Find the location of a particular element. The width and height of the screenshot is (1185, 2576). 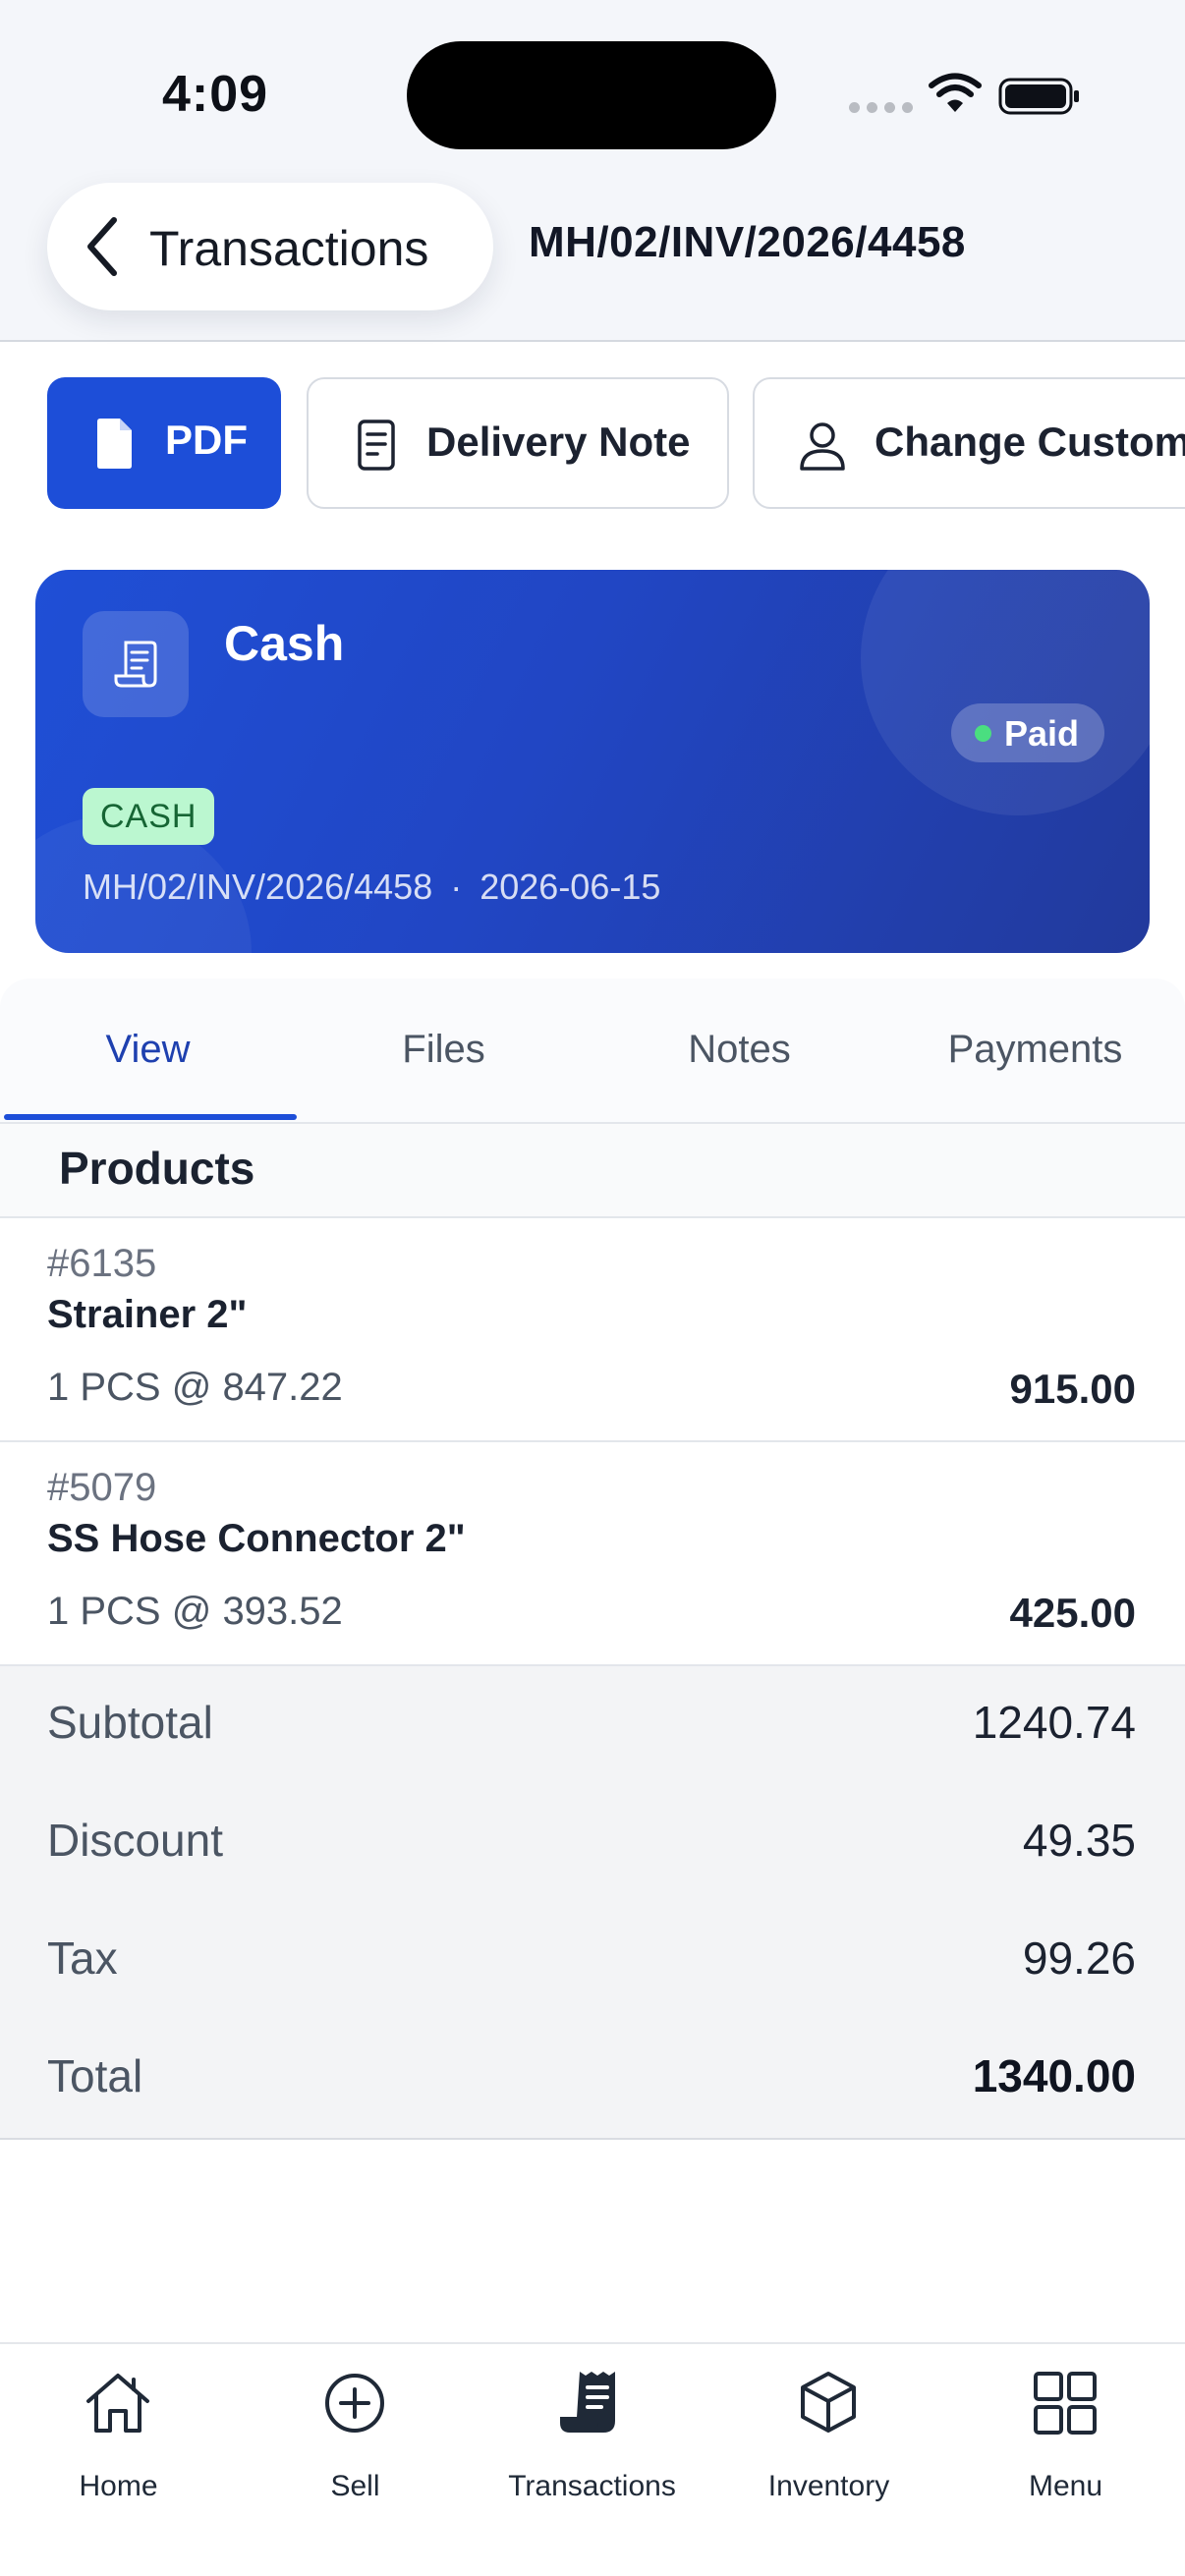

product-name: Strainer 2" is located at coordinates (148, 1314).